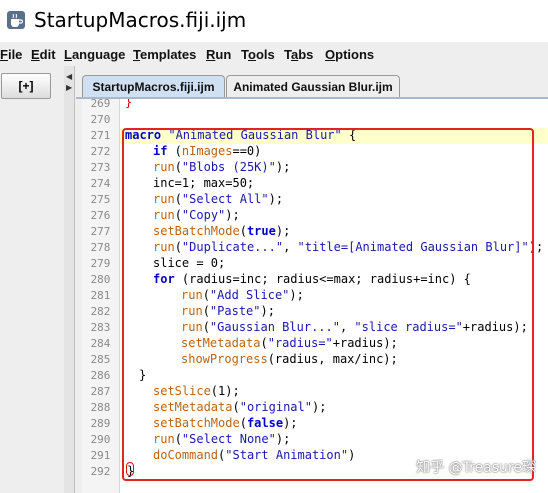 This screenshot has width=548, height=493. I want to click on line-number: 274, so click(100, 183).